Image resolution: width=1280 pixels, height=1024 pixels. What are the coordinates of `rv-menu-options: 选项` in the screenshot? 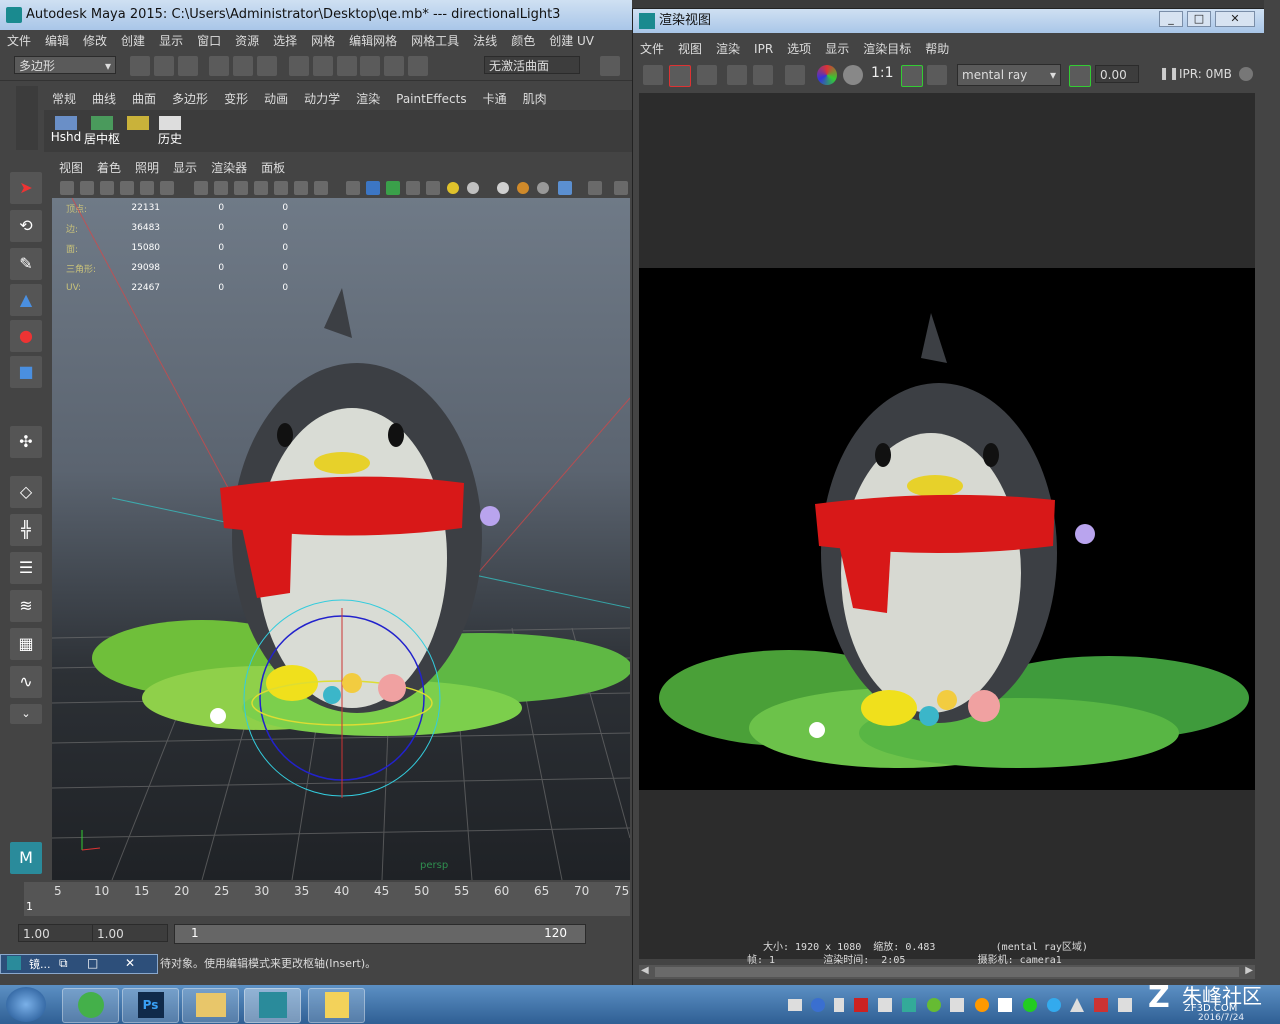 It's located at (799, 49).